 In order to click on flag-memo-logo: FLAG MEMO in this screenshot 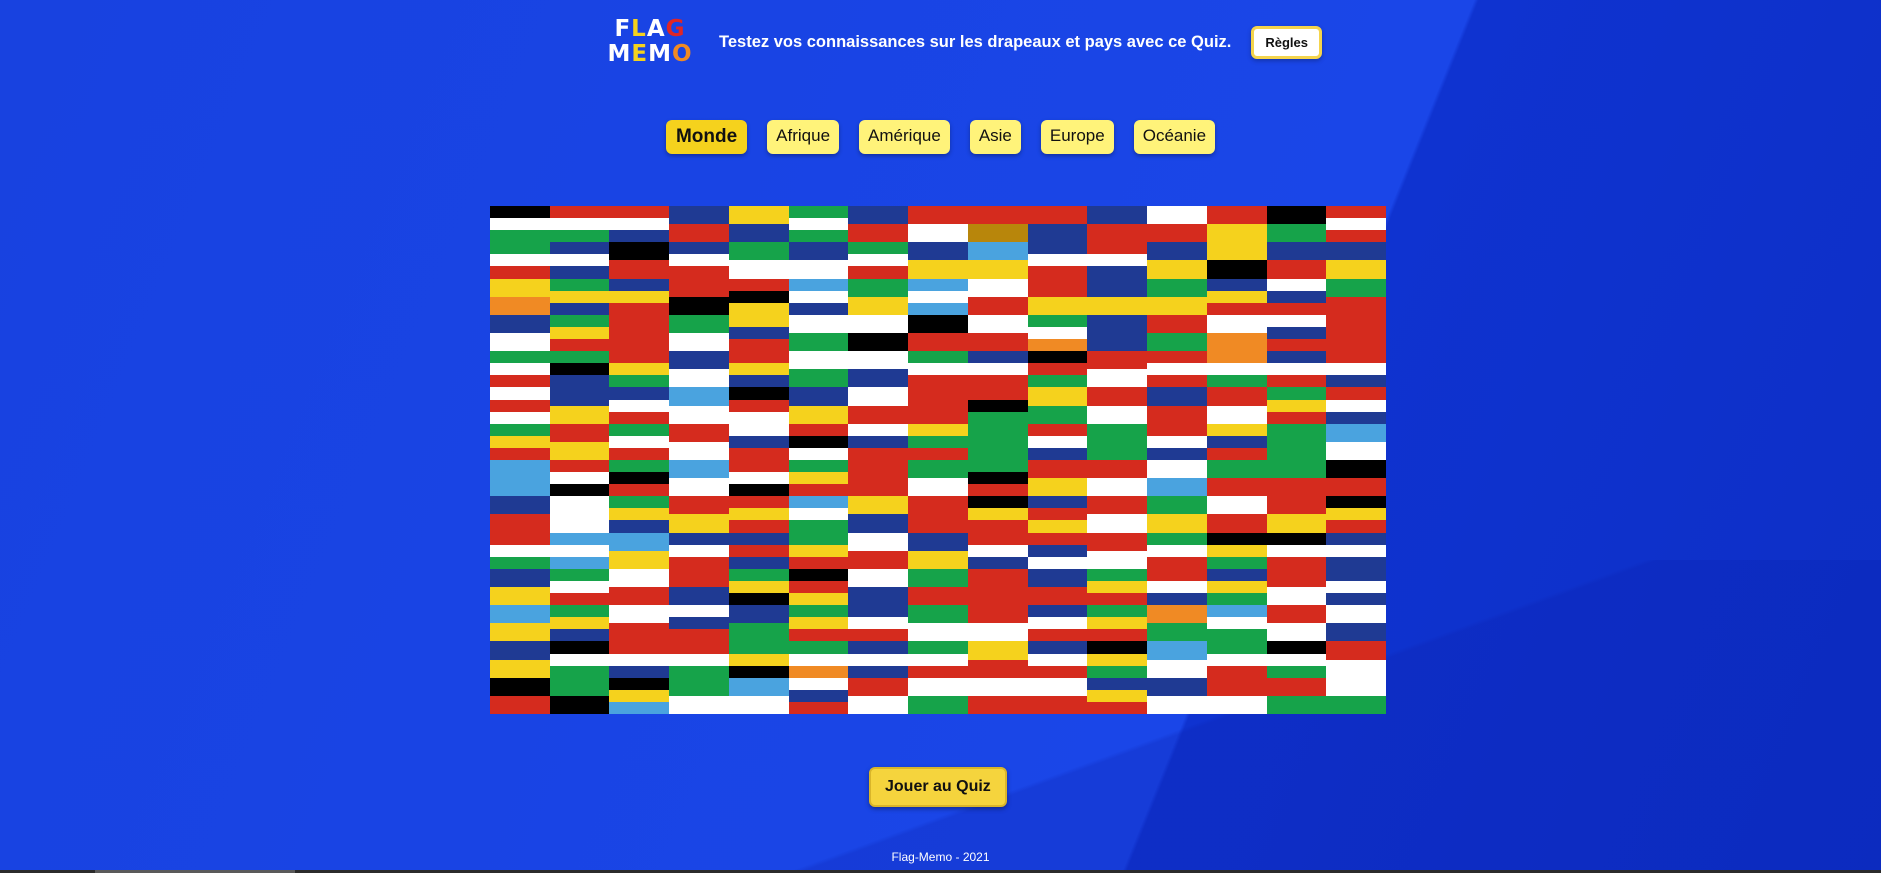, I will do `click(650, 42)`.